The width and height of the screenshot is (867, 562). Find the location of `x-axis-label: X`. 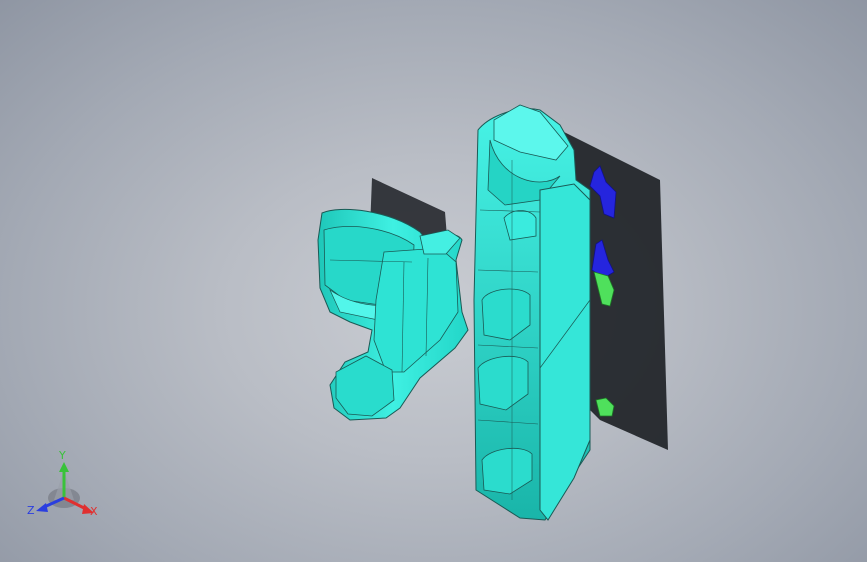

x-axis-label: X is located at coordinates (94, 511).